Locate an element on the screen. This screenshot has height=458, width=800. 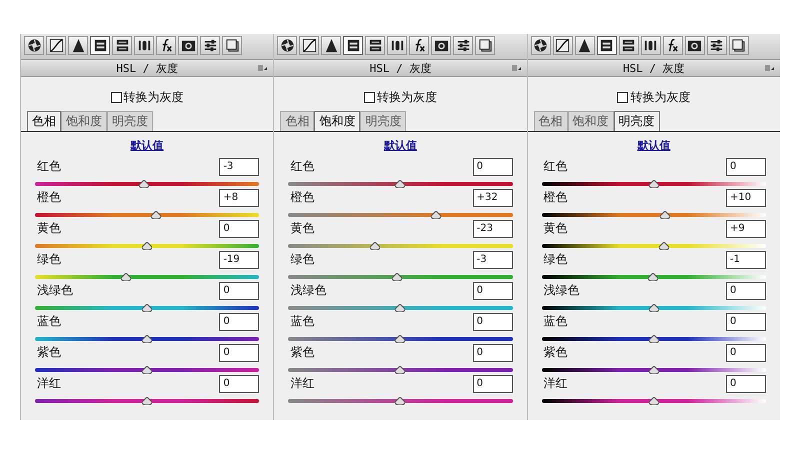
value-field: +9 is located at coordinates (746, 229).